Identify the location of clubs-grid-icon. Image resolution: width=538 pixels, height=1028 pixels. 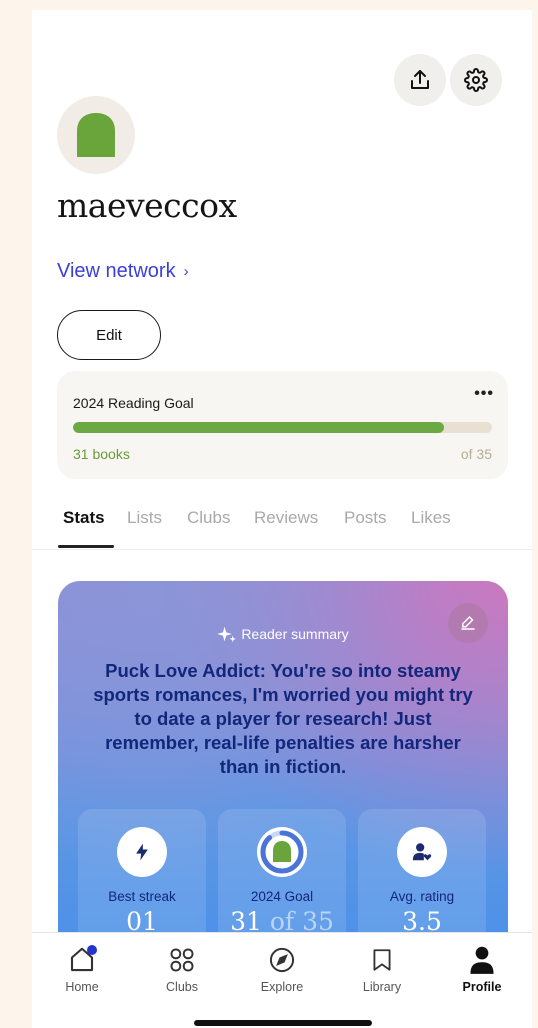
(182, 960).